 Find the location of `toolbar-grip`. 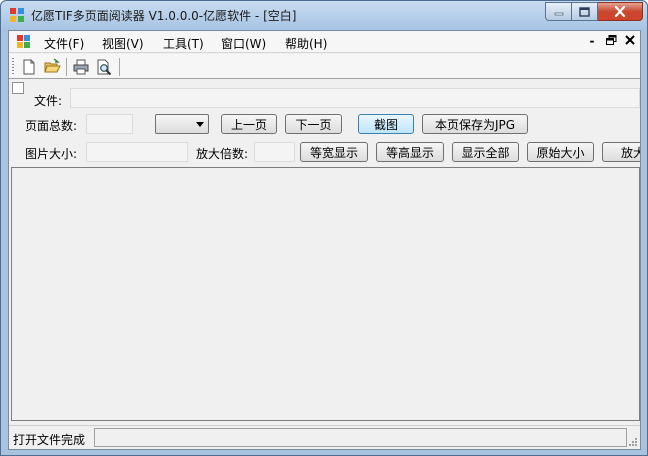

toolbar-grip is located at coordinates (13, 66).